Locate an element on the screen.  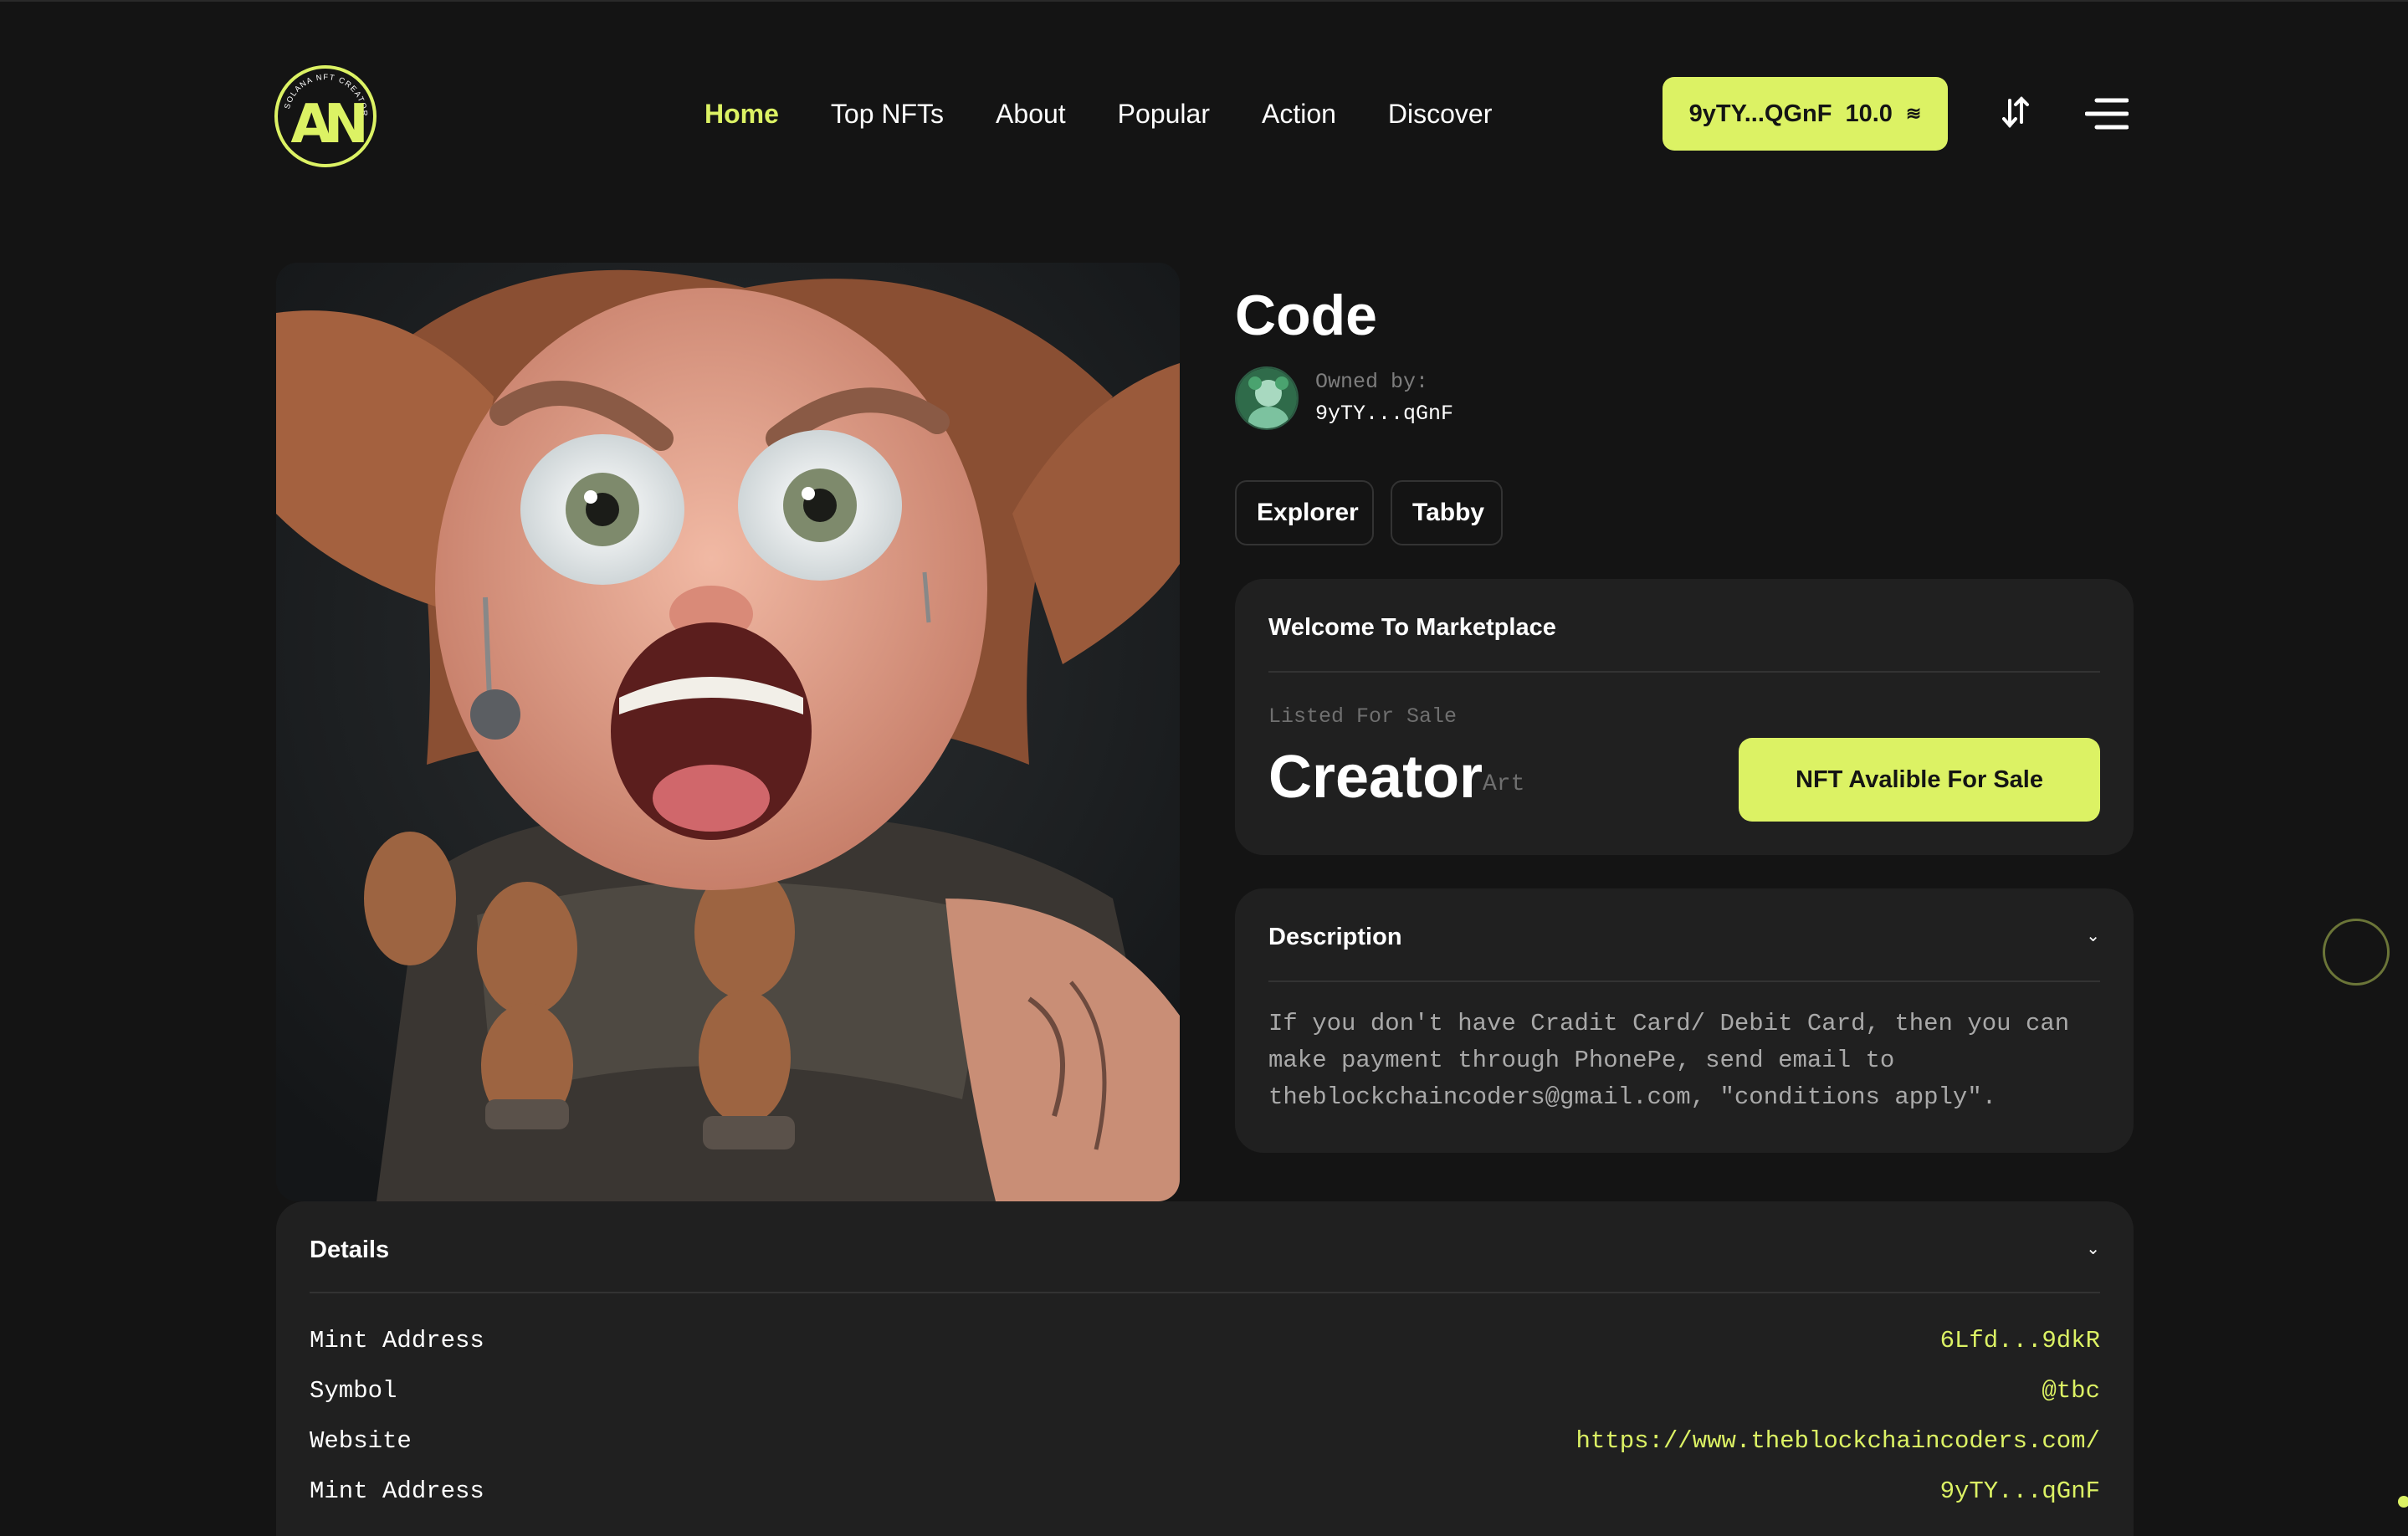
logo-mark: AN is located at coordinates (329, 125).